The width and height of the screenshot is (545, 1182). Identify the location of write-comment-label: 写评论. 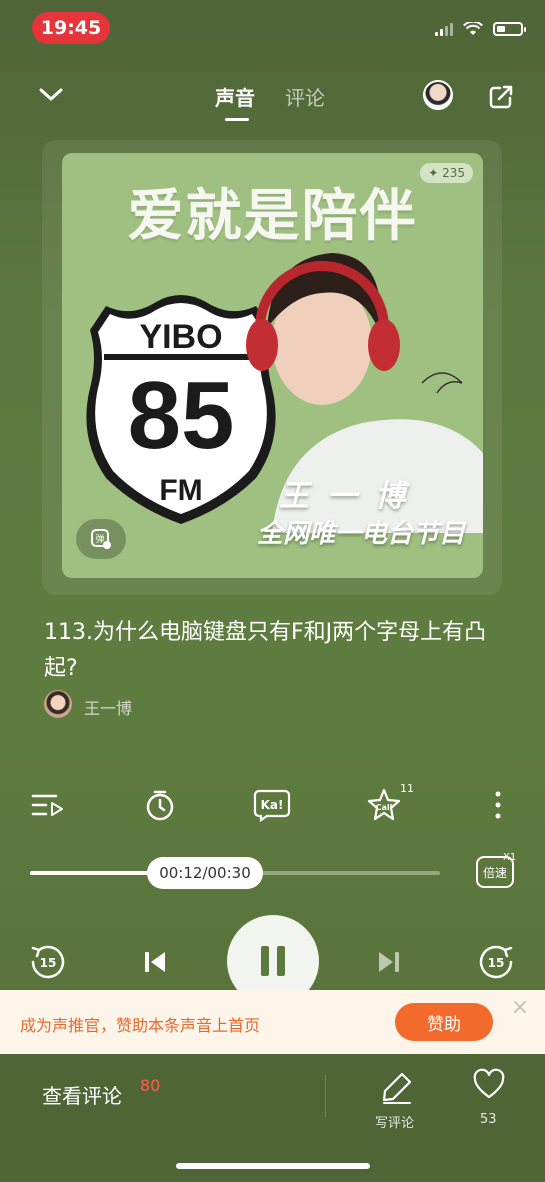
(394, 1121).